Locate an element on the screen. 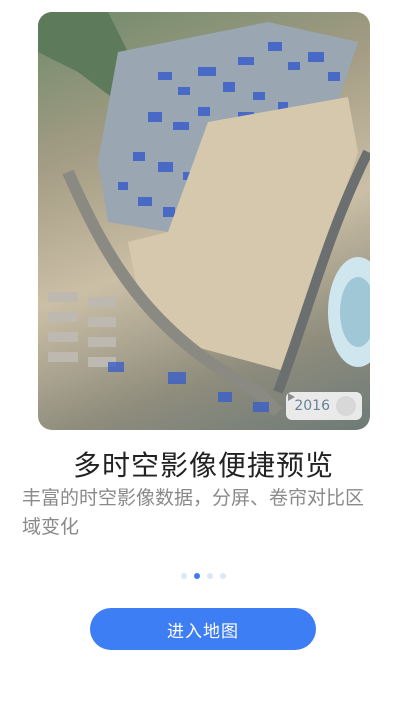  play-icon is located at coordinates (322, 404).